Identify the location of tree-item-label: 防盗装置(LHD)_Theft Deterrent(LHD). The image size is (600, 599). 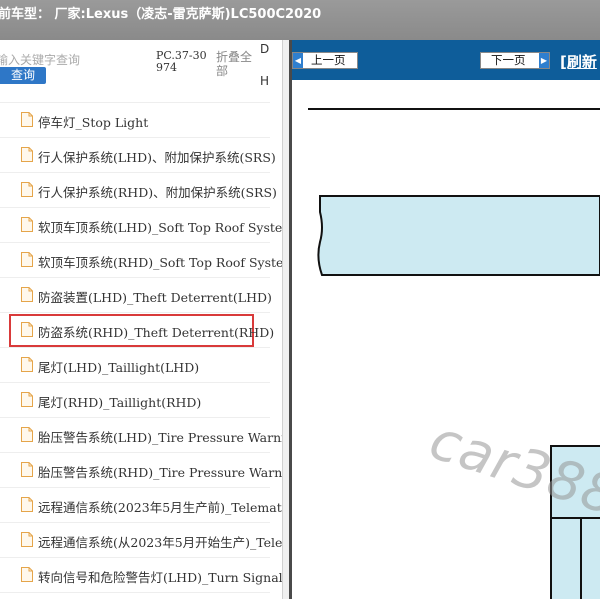
(155, 297).